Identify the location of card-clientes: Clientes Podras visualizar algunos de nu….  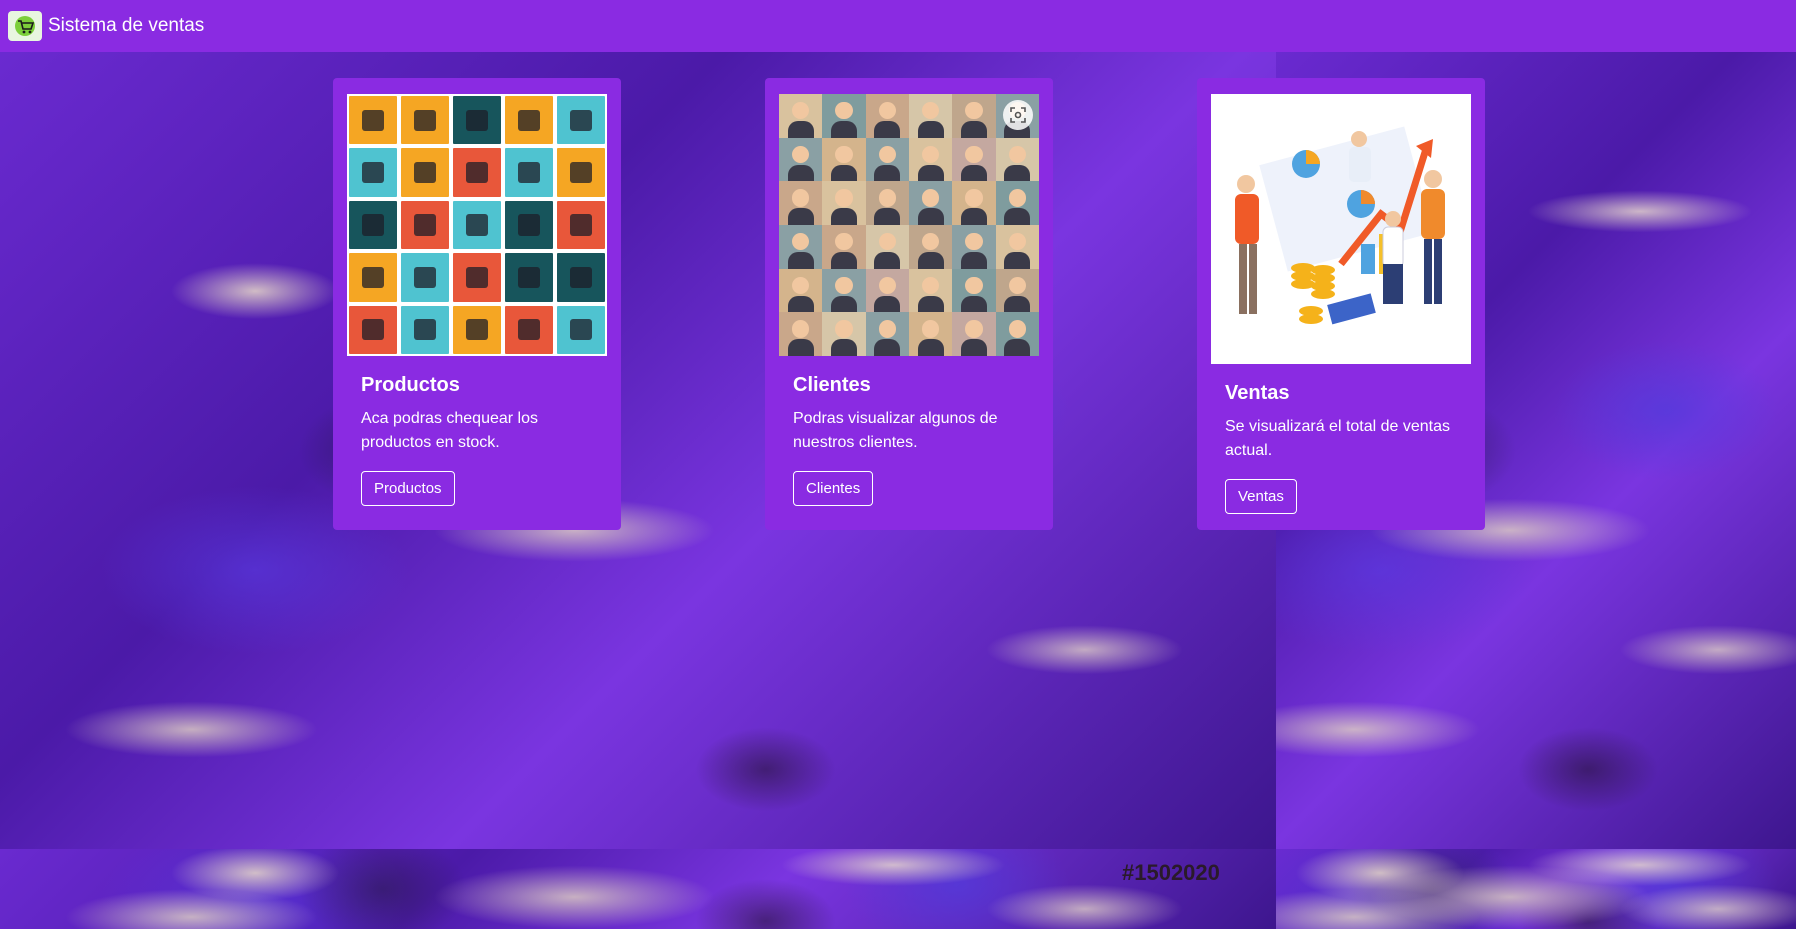
(909, 304).